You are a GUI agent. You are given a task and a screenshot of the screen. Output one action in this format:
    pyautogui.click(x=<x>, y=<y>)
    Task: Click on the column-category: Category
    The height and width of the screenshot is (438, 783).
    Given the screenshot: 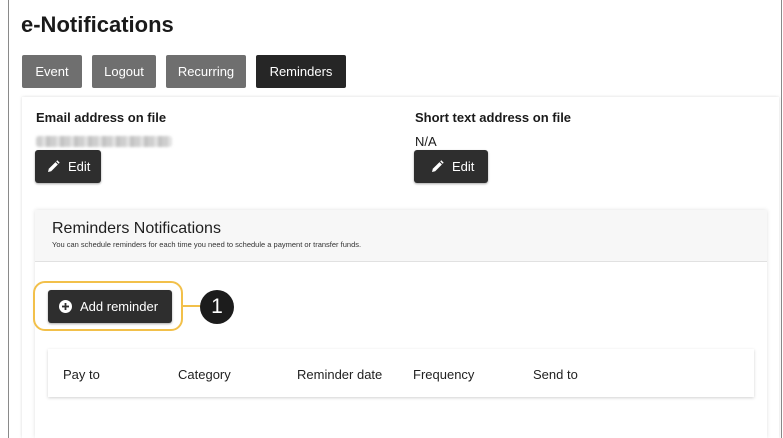 What is the action you would take?
    pyautogui.click(x=204, y=374)
    